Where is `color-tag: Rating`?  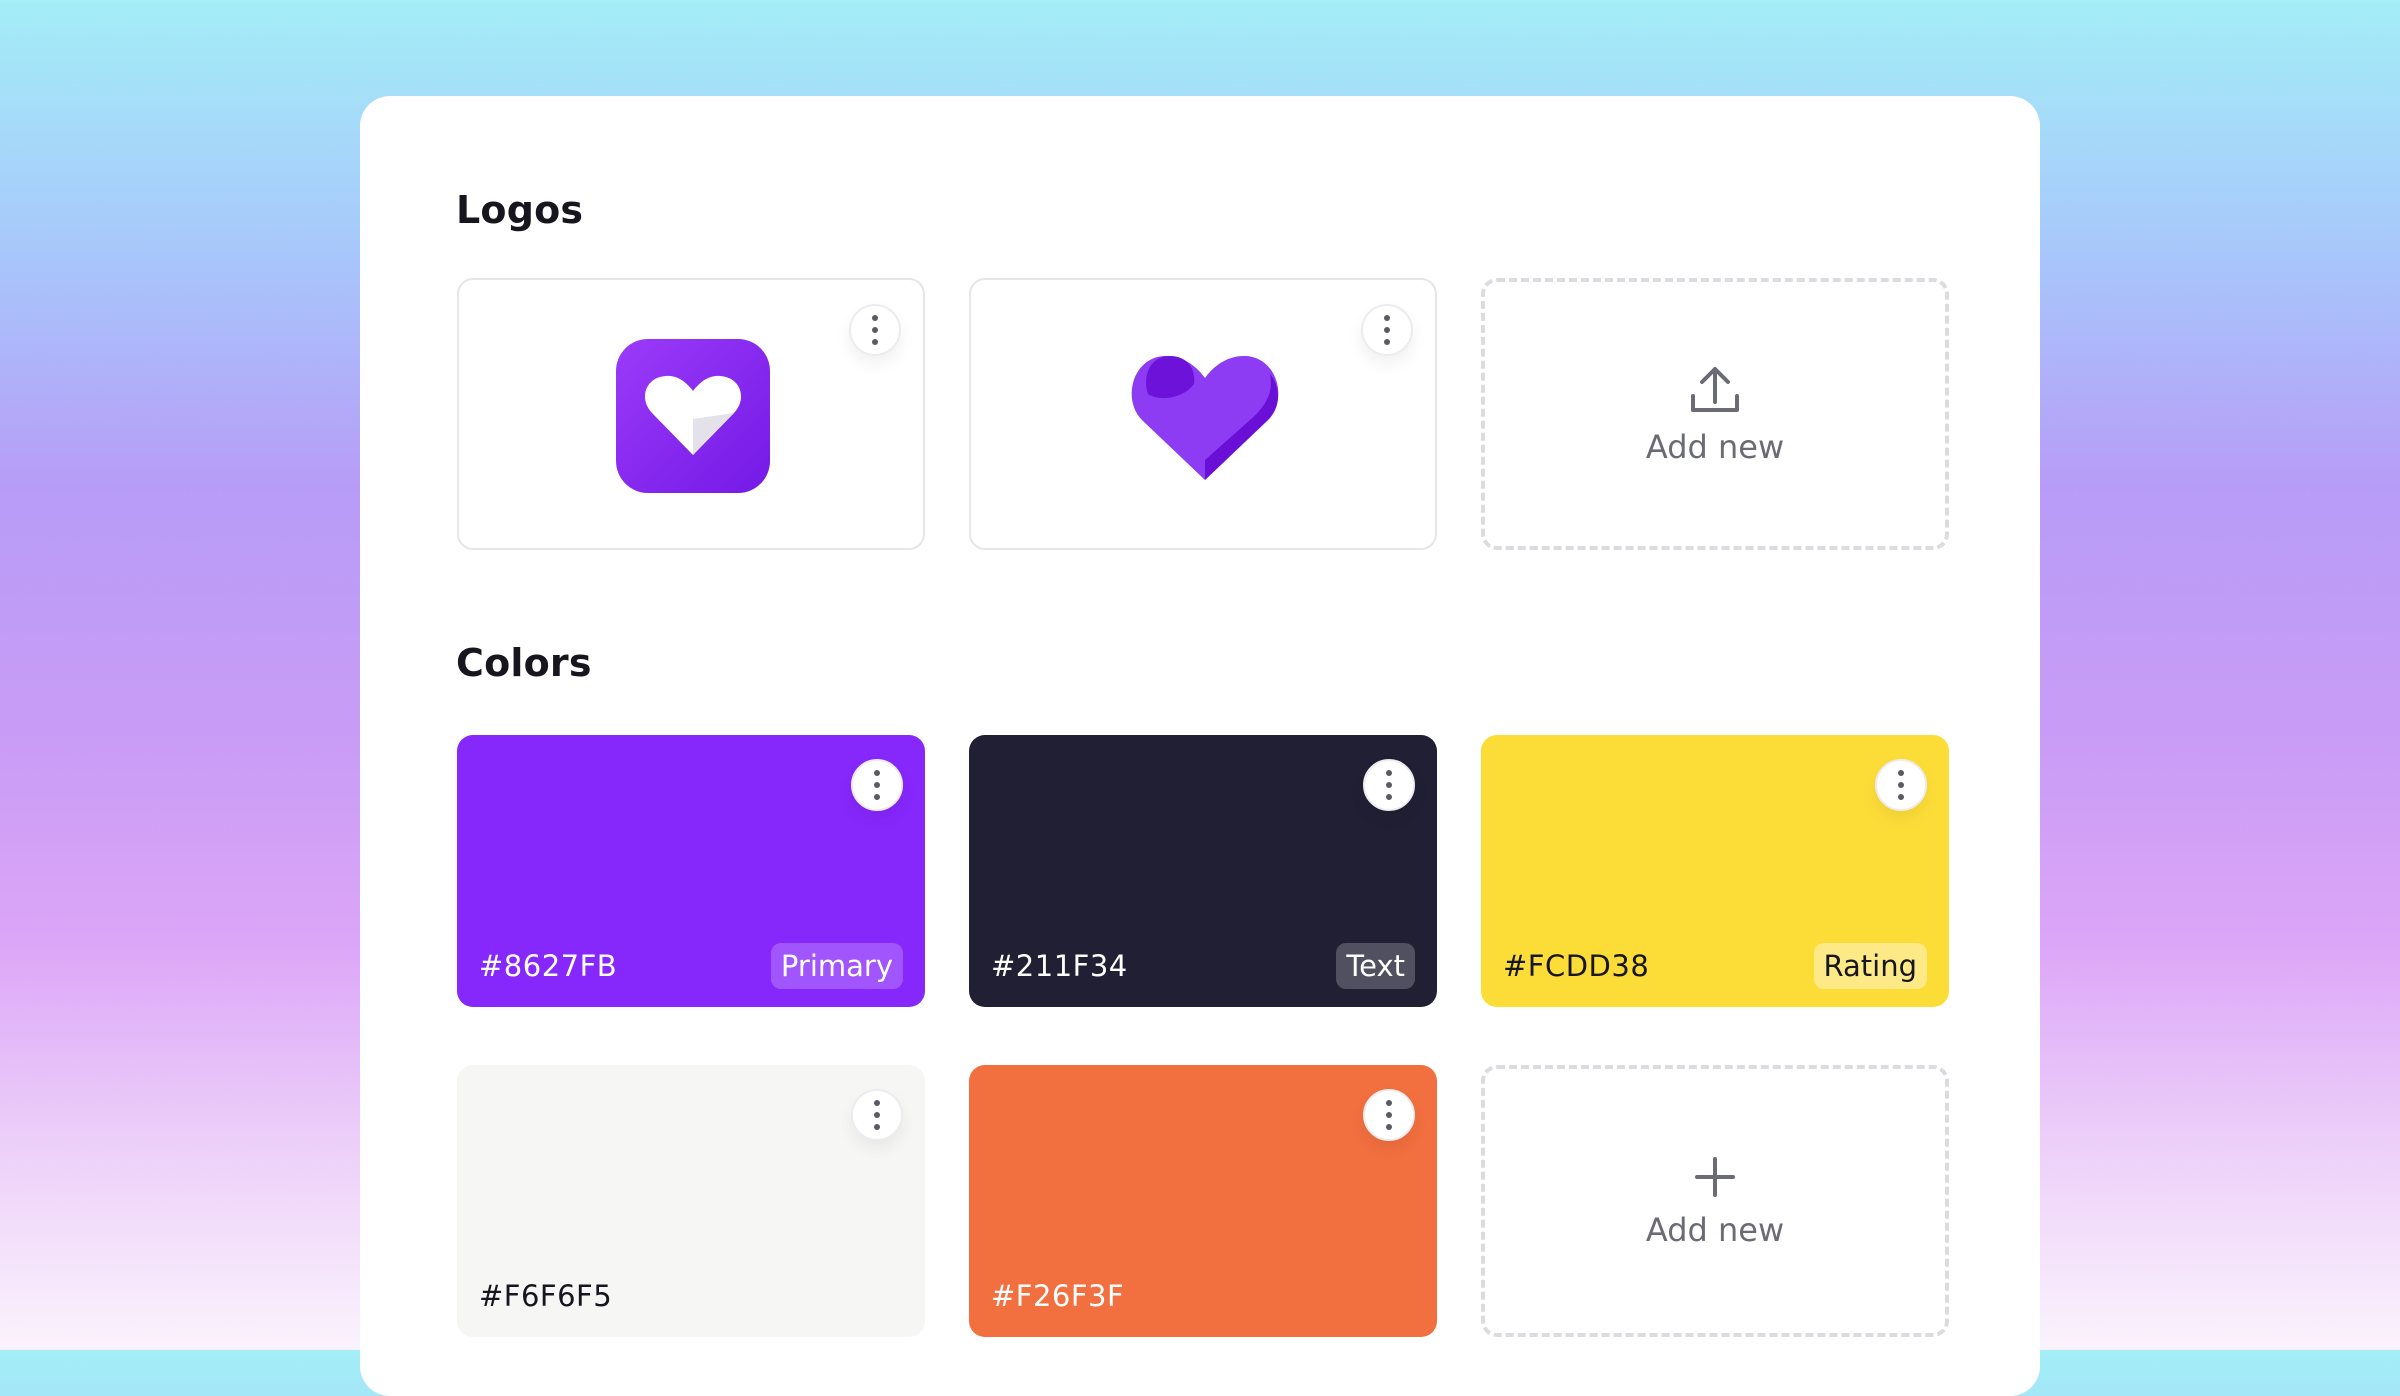
color-tag: Rating is located at coordinates (1870, 966).